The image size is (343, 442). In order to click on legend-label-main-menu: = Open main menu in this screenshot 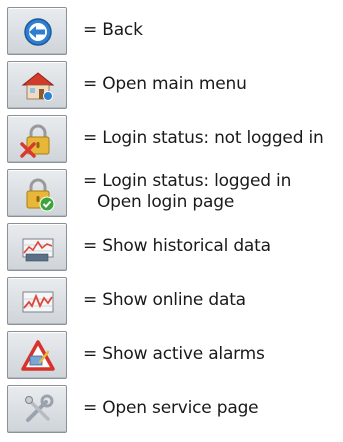, I will do `click(165, 84)`.